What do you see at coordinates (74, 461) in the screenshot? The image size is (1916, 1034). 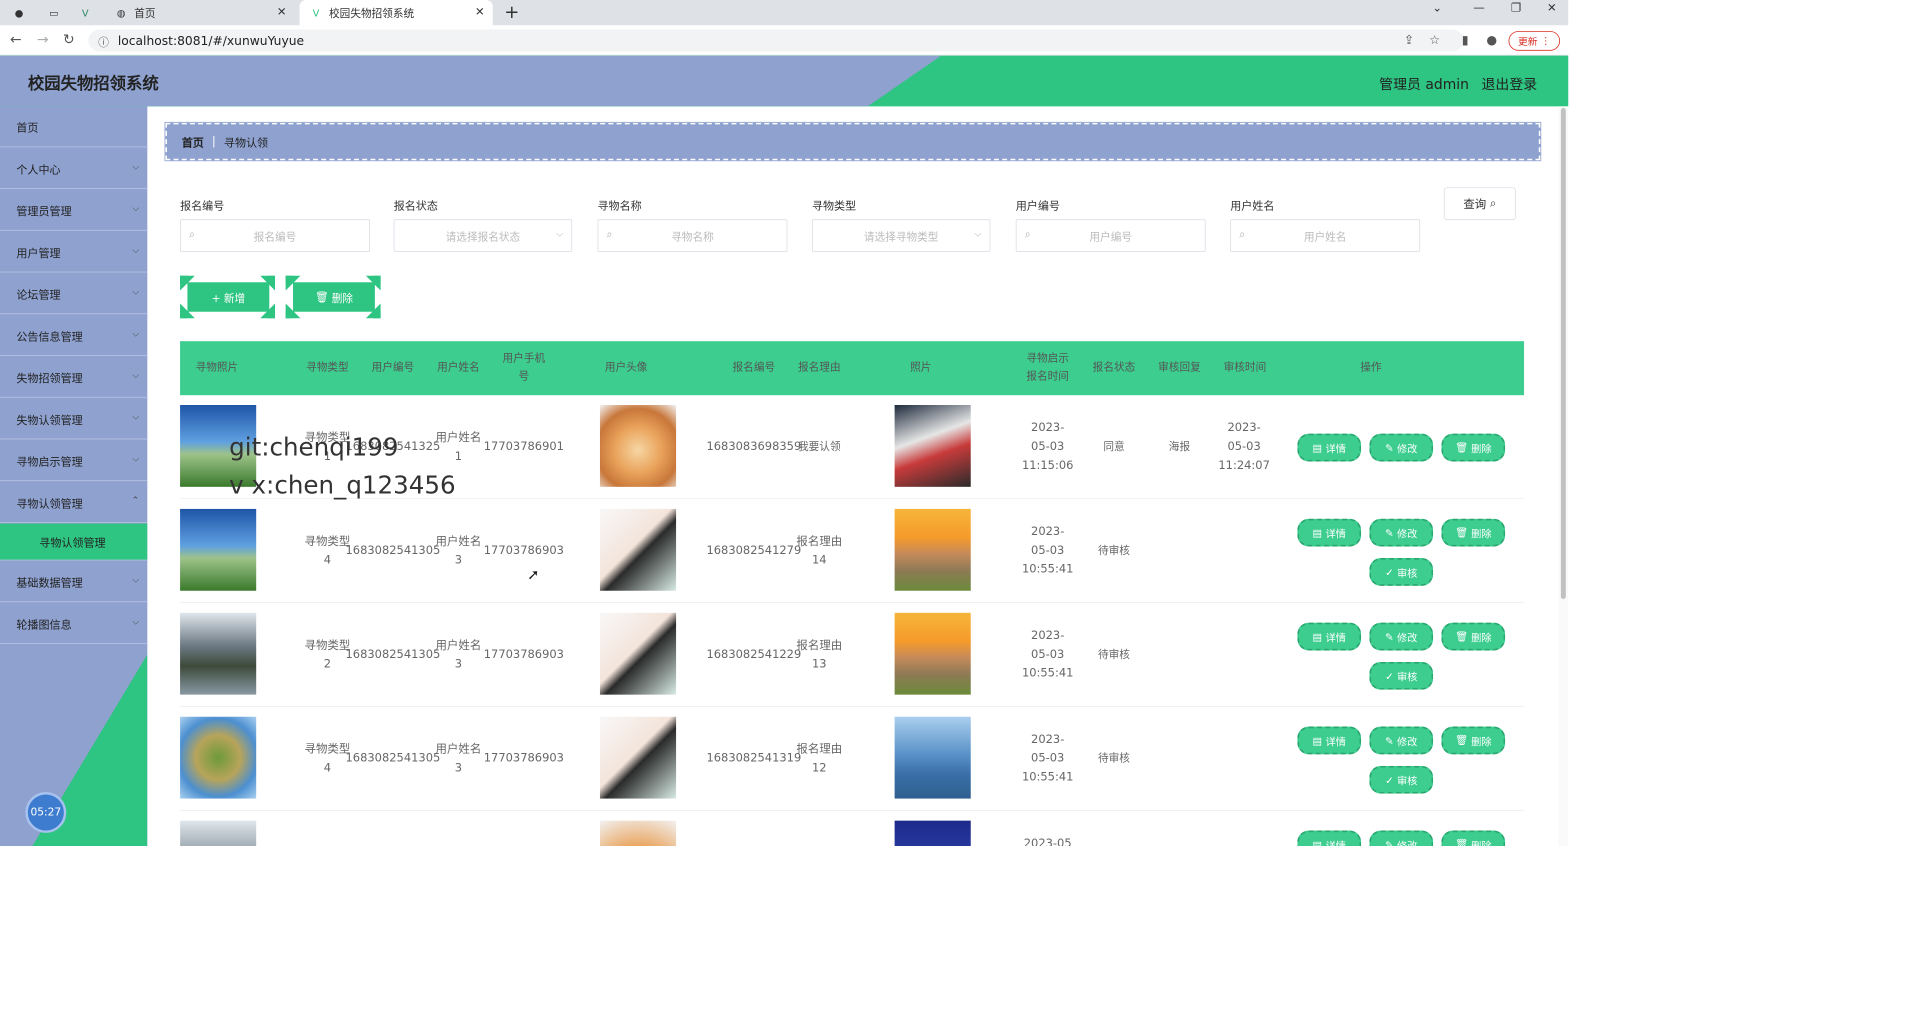 I see `sidebar-item-search-notice: 寻物启示管理 ⌵` at bounding box center [74, 461].